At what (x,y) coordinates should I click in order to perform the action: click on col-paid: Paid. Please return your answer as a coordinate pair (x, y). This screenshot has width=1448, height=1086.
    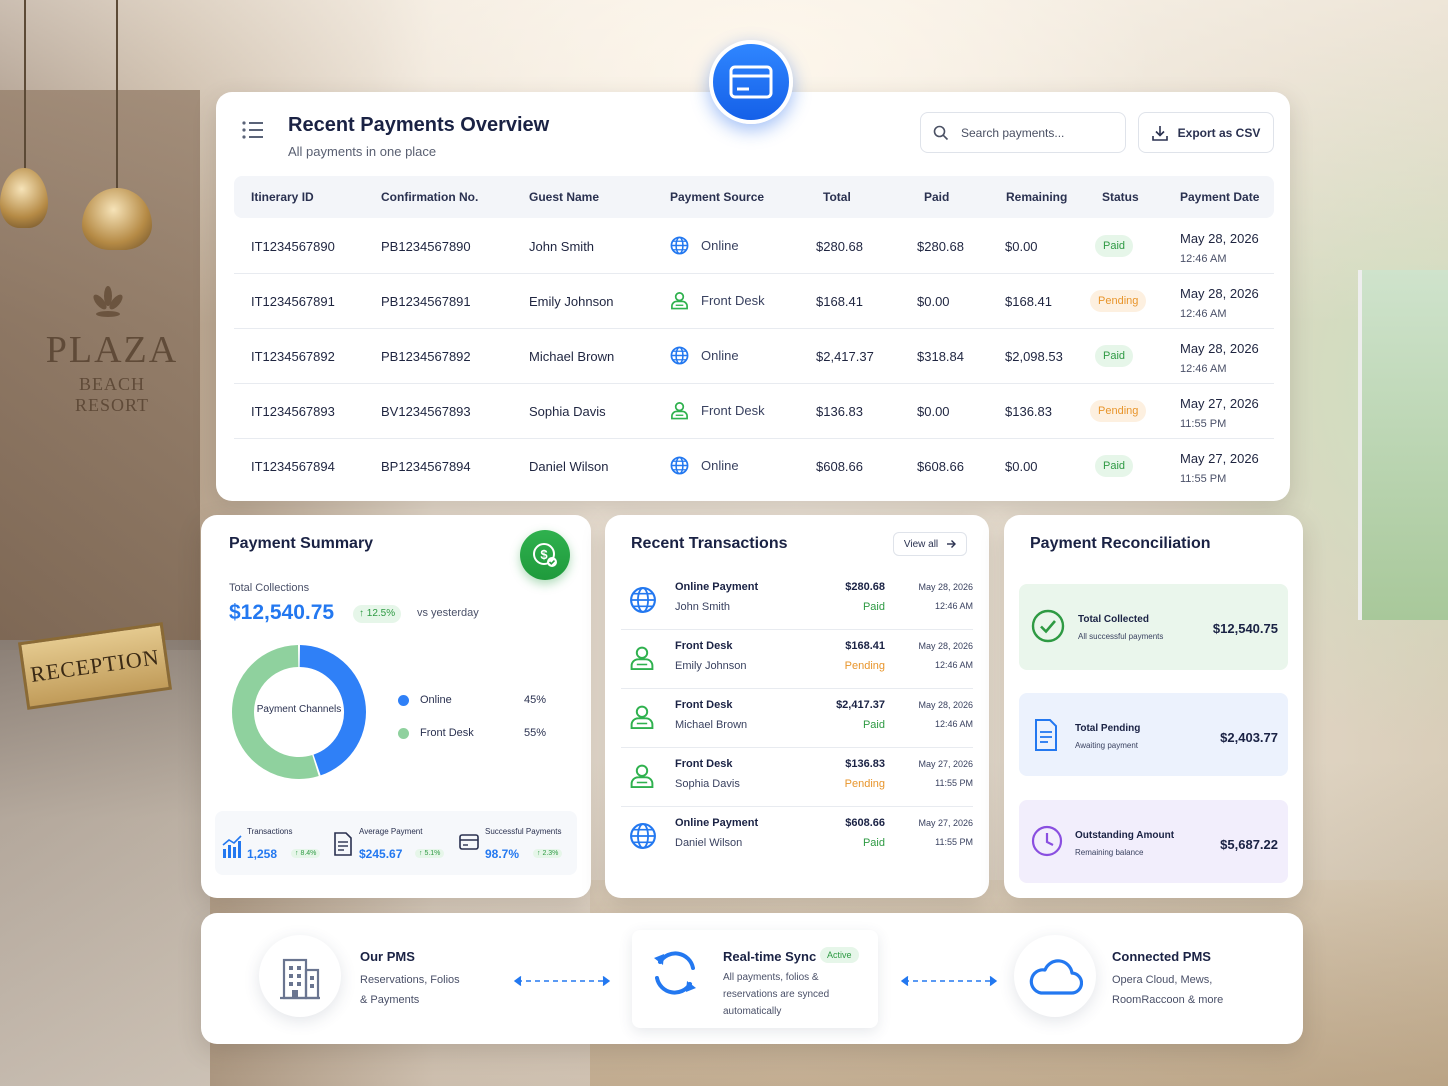
    Looking at the image, I should click on (936, 197).